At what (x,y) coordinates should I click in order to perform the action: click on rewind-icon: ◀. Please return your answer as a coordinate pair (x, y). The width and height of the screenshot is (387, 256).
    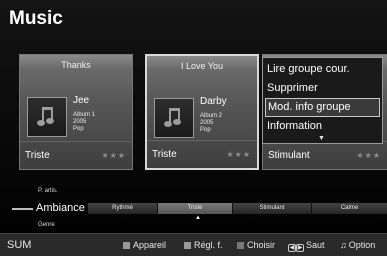
    Looking at the image, I should click on (292, 248).